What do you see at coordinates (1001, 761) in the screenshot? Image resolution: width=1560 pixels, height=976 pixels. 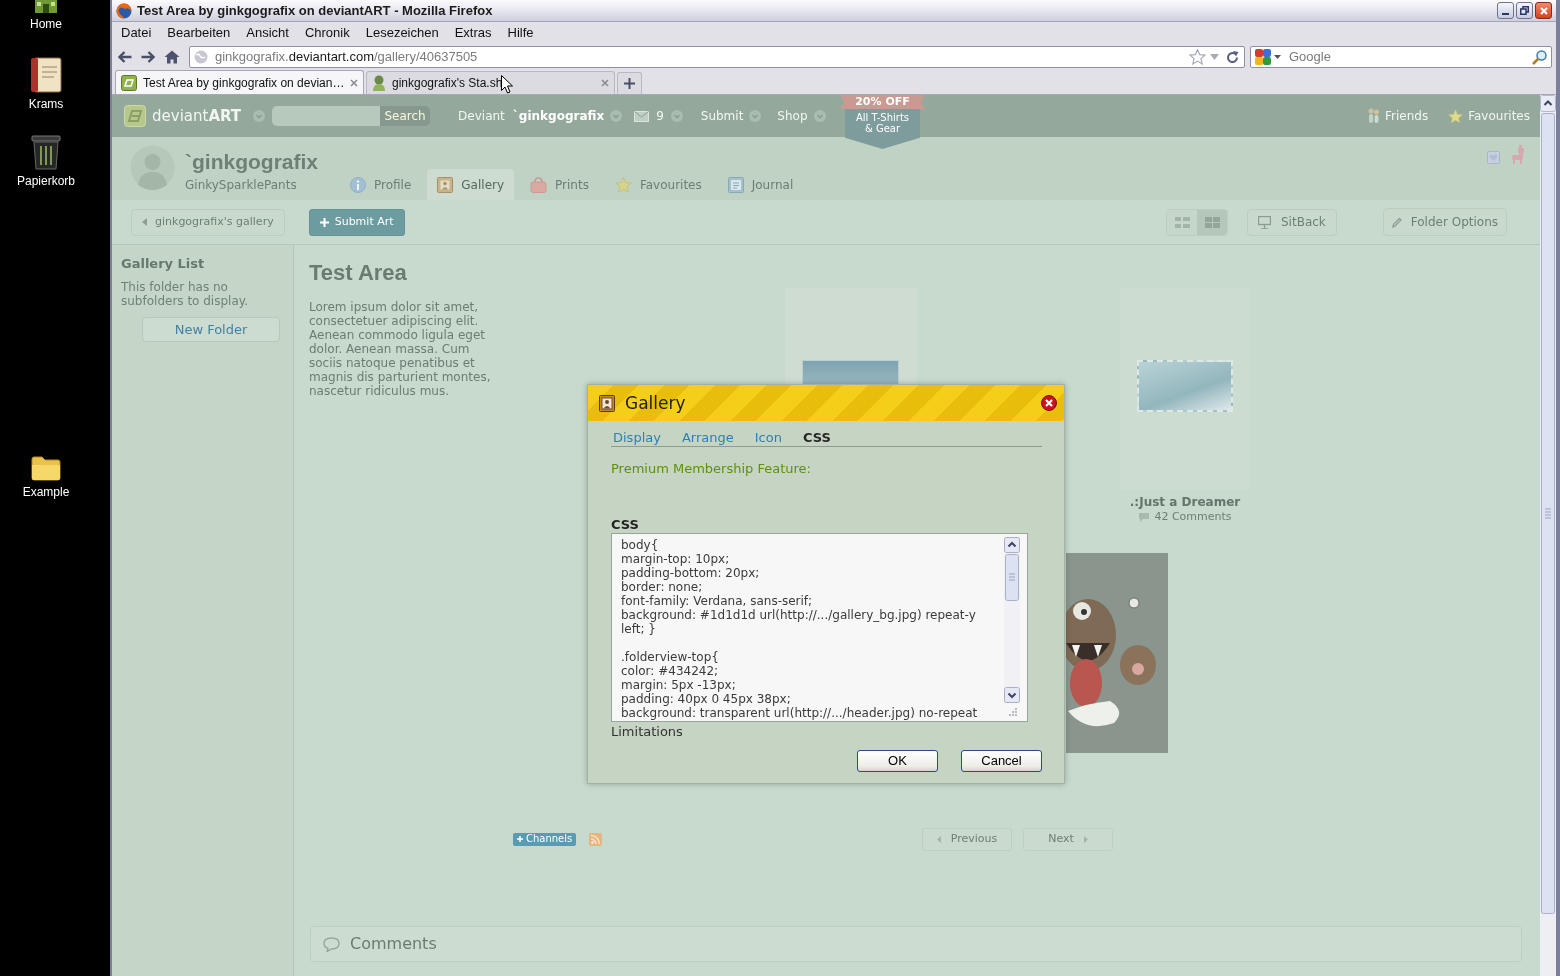 I see `dialog-button: Cancel` at bounding box center [1001, 761].